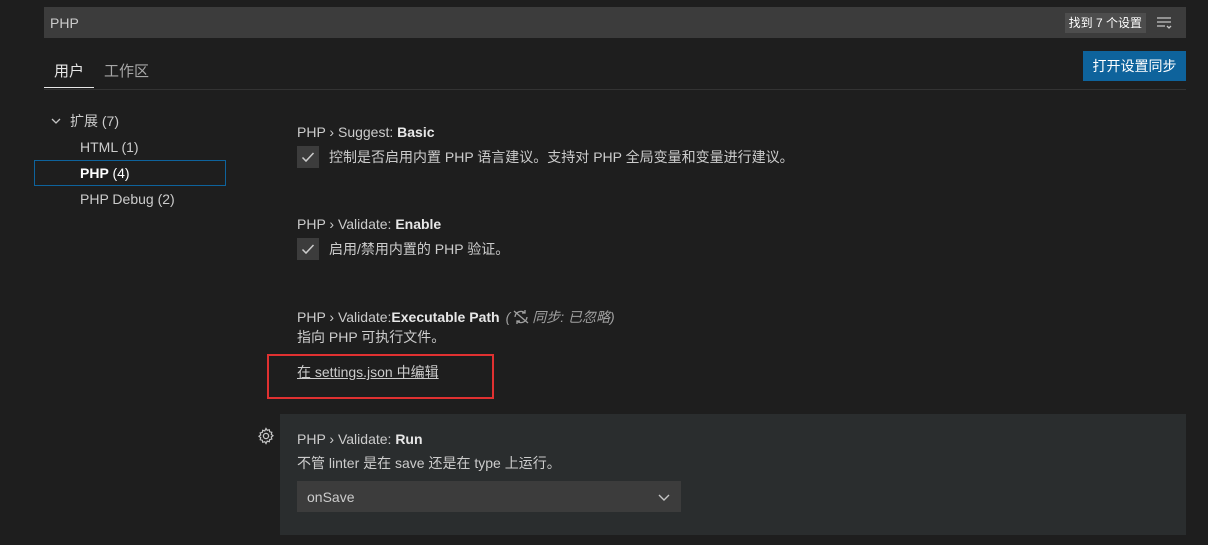  Describe the element at coordinates (369, 224) in the screenshot. I see `setting-title: PHP › Validate: Enable` at that location.